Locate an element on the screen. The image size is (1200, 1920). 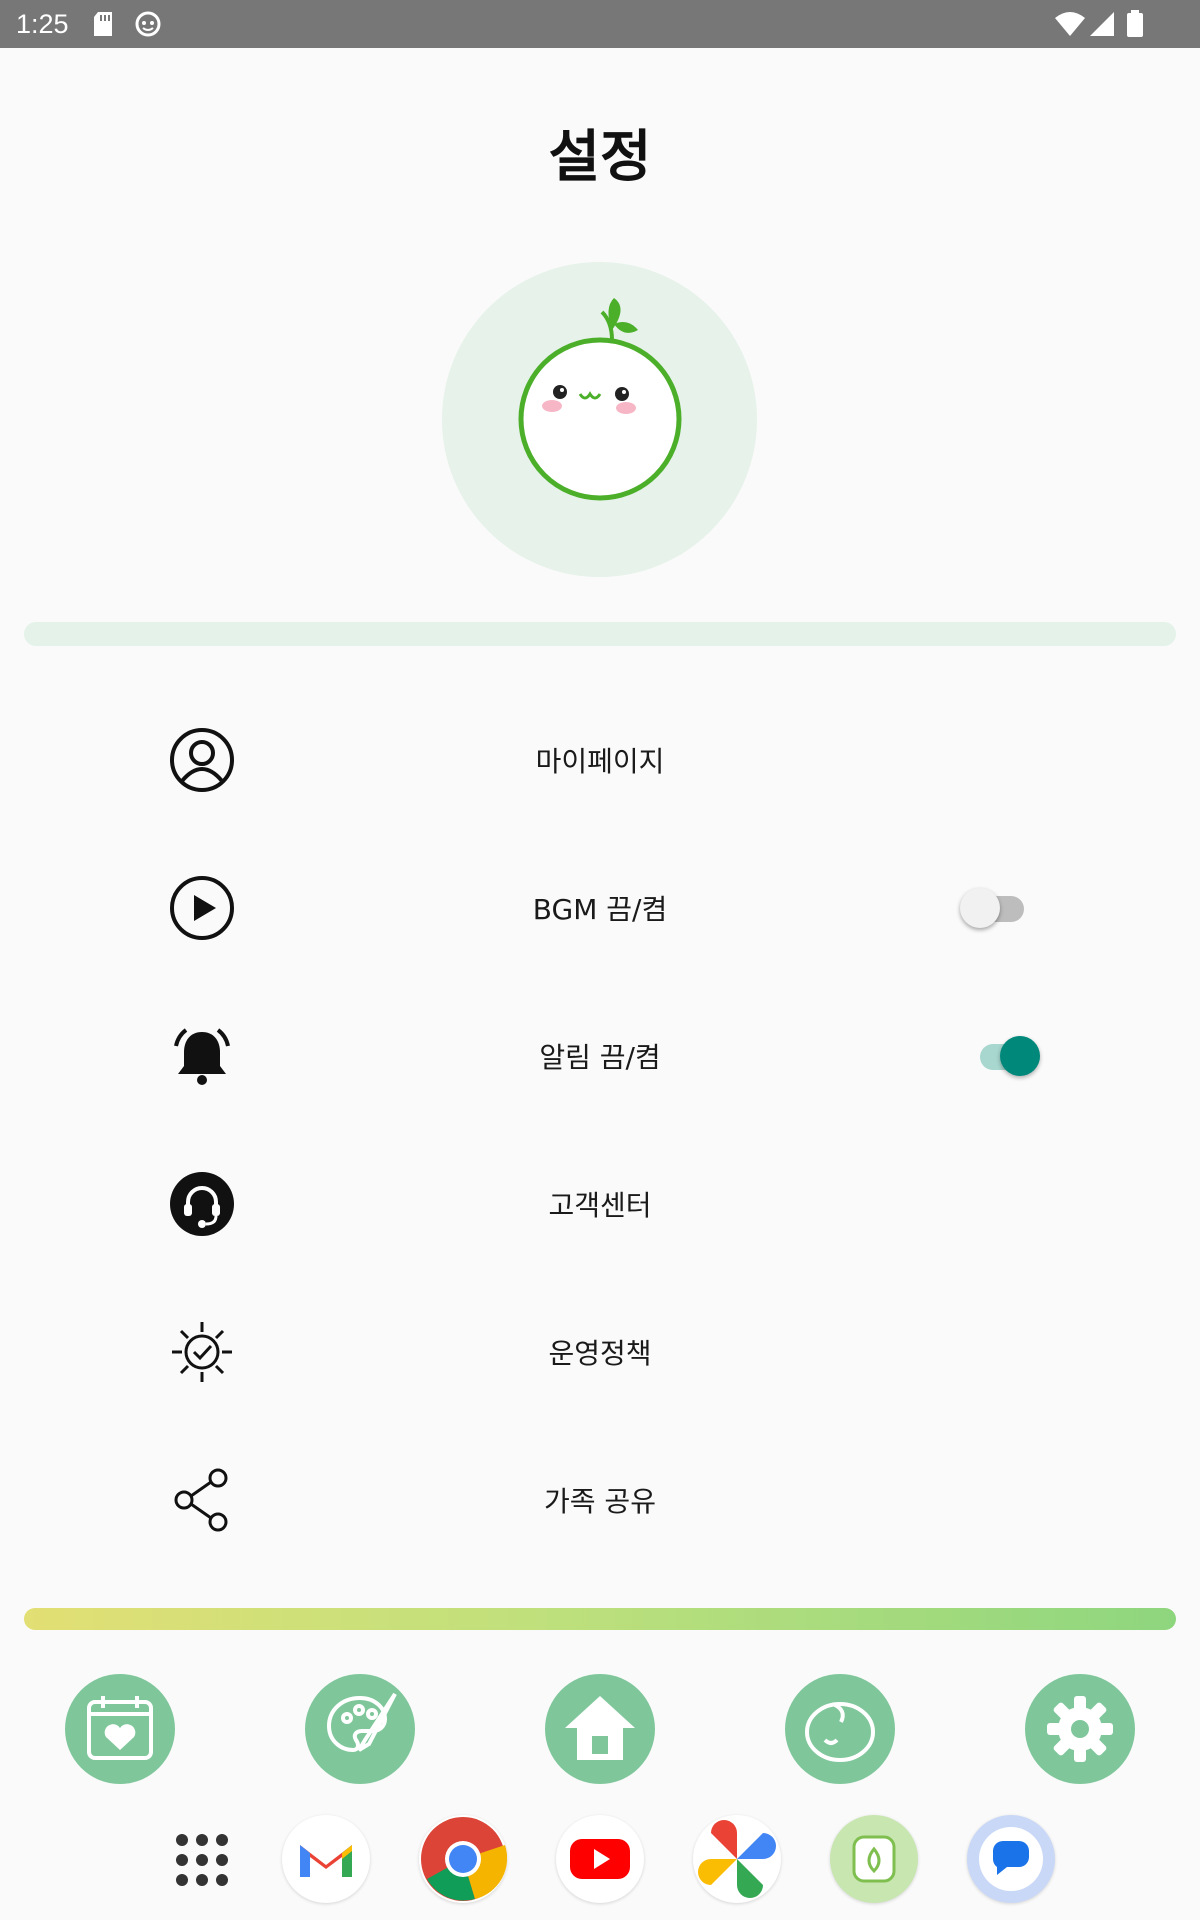
menu-label-share: 가족 공유 is located at coordinates (600, 1501).